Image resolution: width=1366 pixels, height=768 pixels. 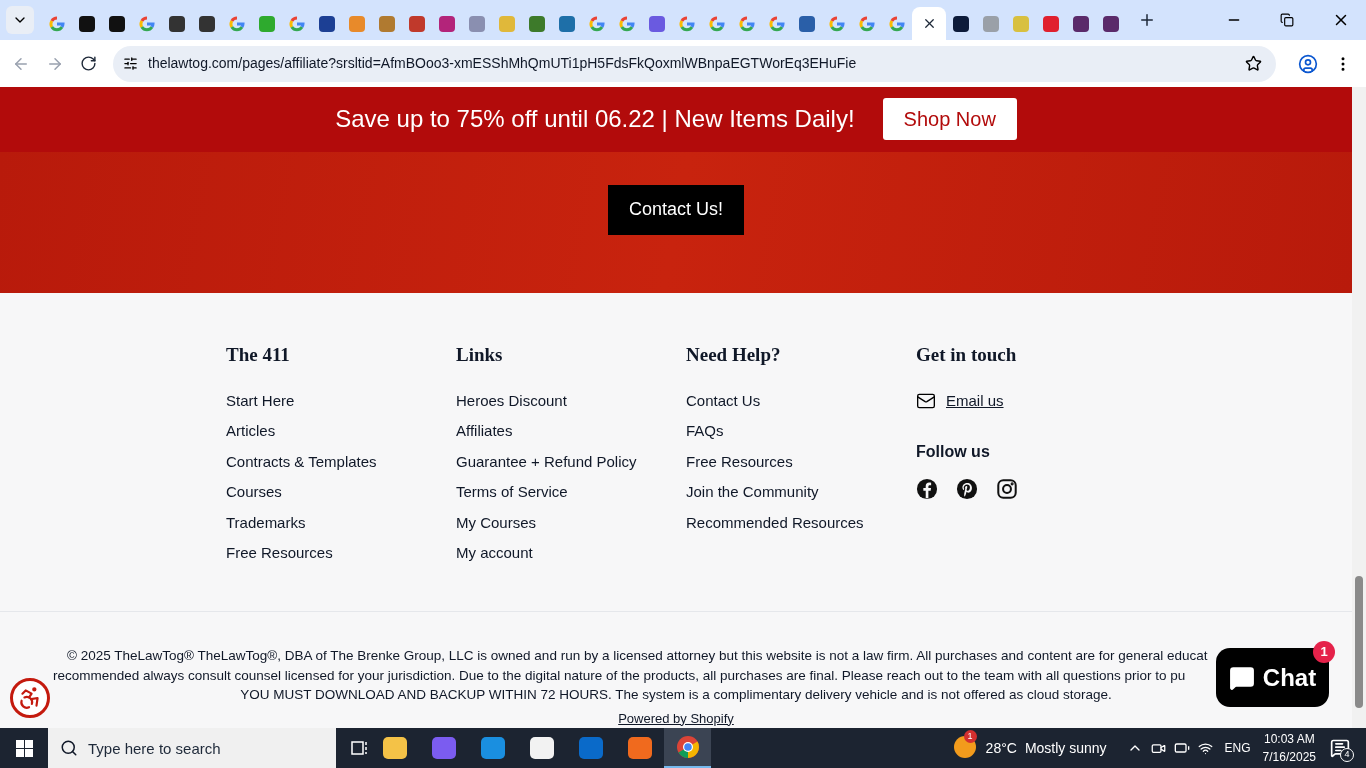 I want to click on temperature-text: 28°C, so click(x=1001, y=748).